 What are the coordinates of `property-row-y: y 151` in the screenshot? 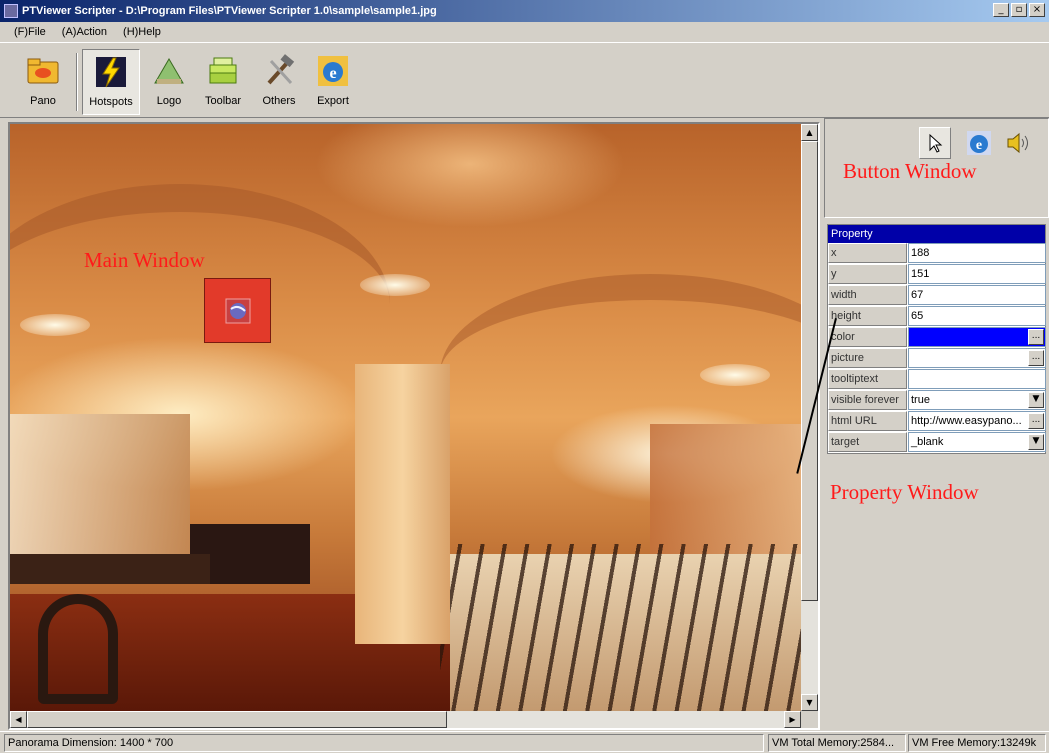 It's located at (937, 274).